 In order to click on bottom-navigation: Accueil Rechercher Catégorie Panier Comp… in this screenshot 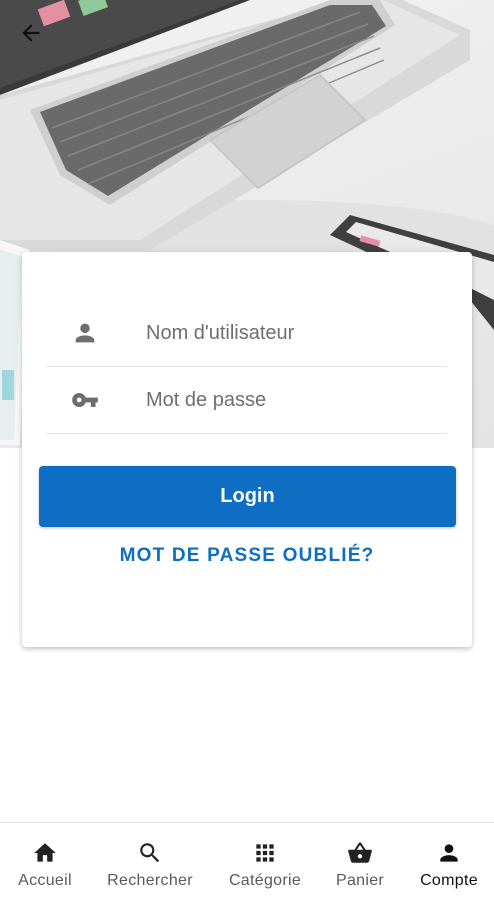, I will do `click(247, 861)`.